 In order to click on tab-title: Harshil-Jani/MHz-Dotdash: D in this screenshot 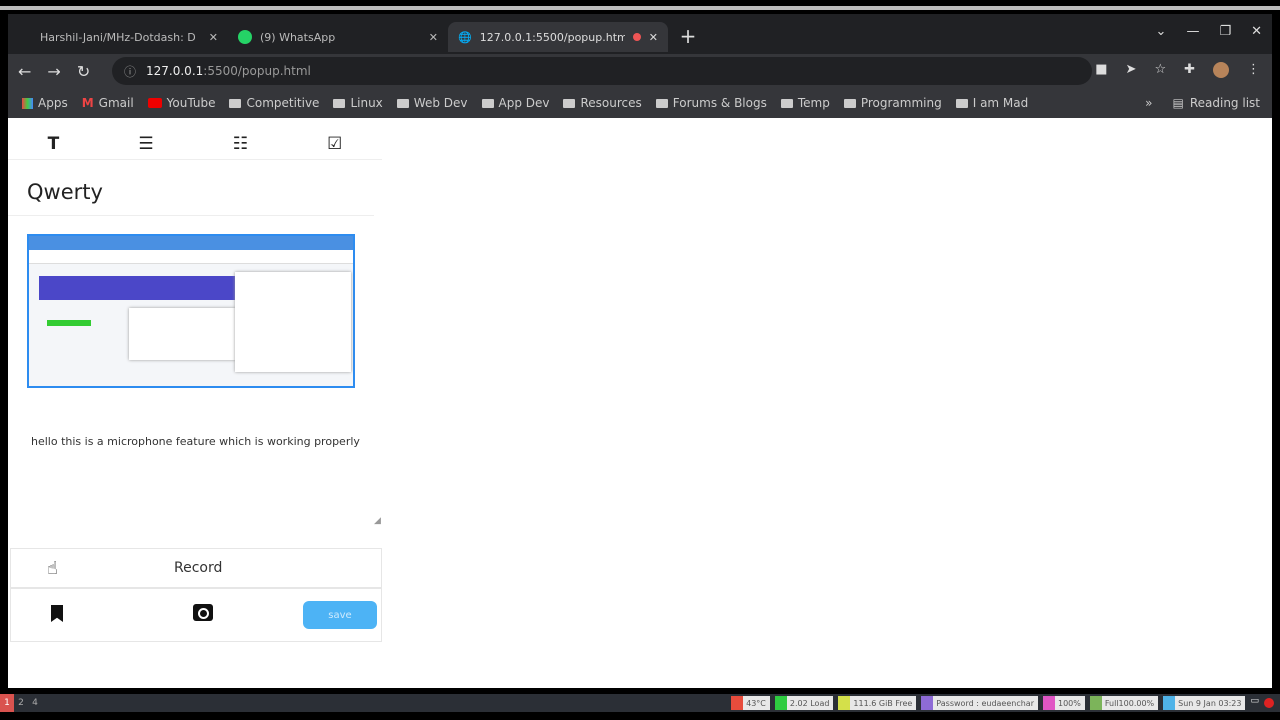, I will do `click(118, 37)`.